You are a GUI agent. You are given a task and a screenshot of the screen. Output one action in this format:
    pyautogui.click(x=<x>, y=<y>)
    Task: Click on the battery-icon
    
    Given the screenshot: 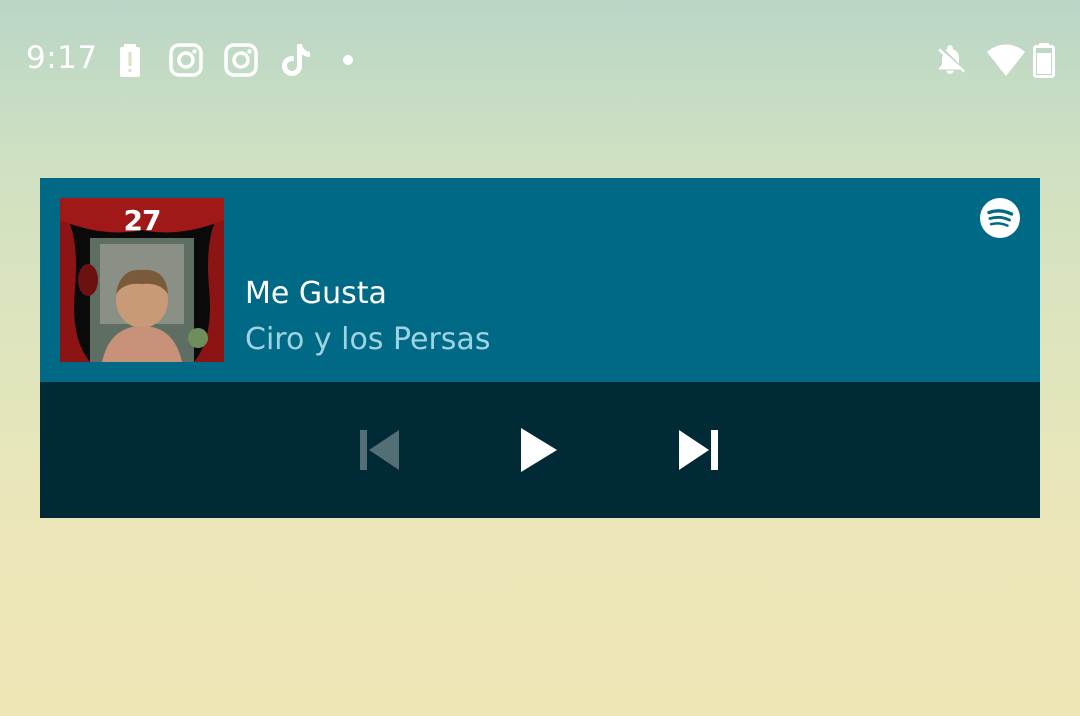 What is the action you would take?
    pyautogui.click(x=1044, y=60)
    